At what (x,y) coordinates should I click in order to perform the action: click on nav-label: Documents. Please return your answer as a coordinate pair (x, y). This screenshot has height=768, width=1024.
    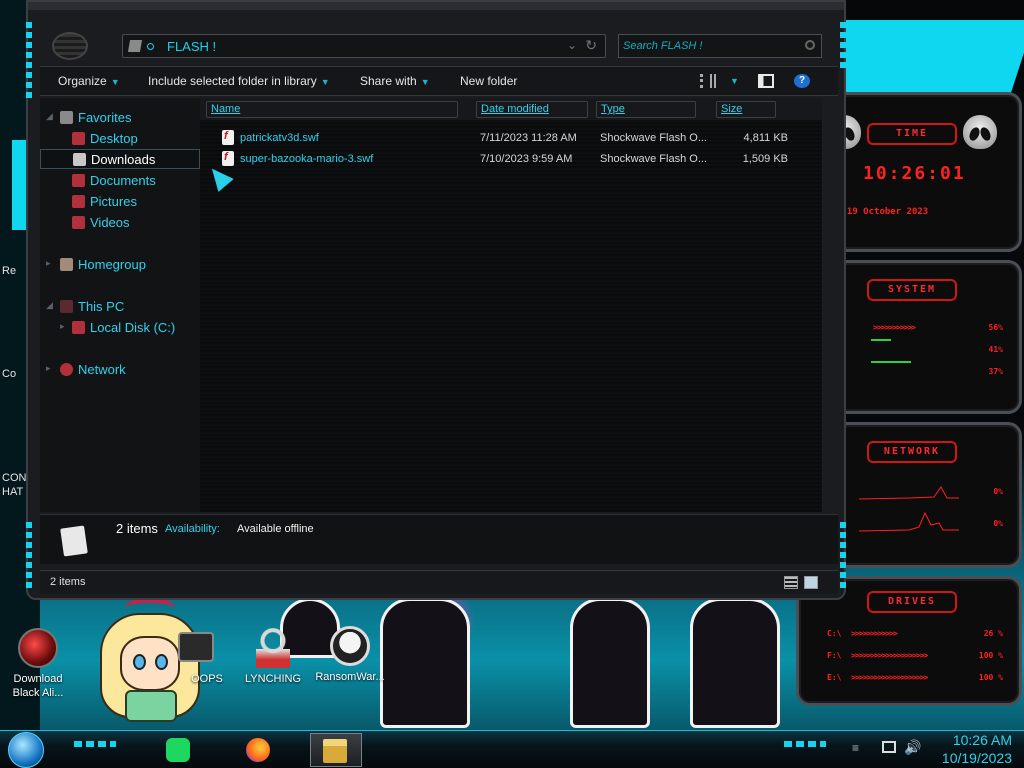
    Looking at the image, I should click on (123, 180).